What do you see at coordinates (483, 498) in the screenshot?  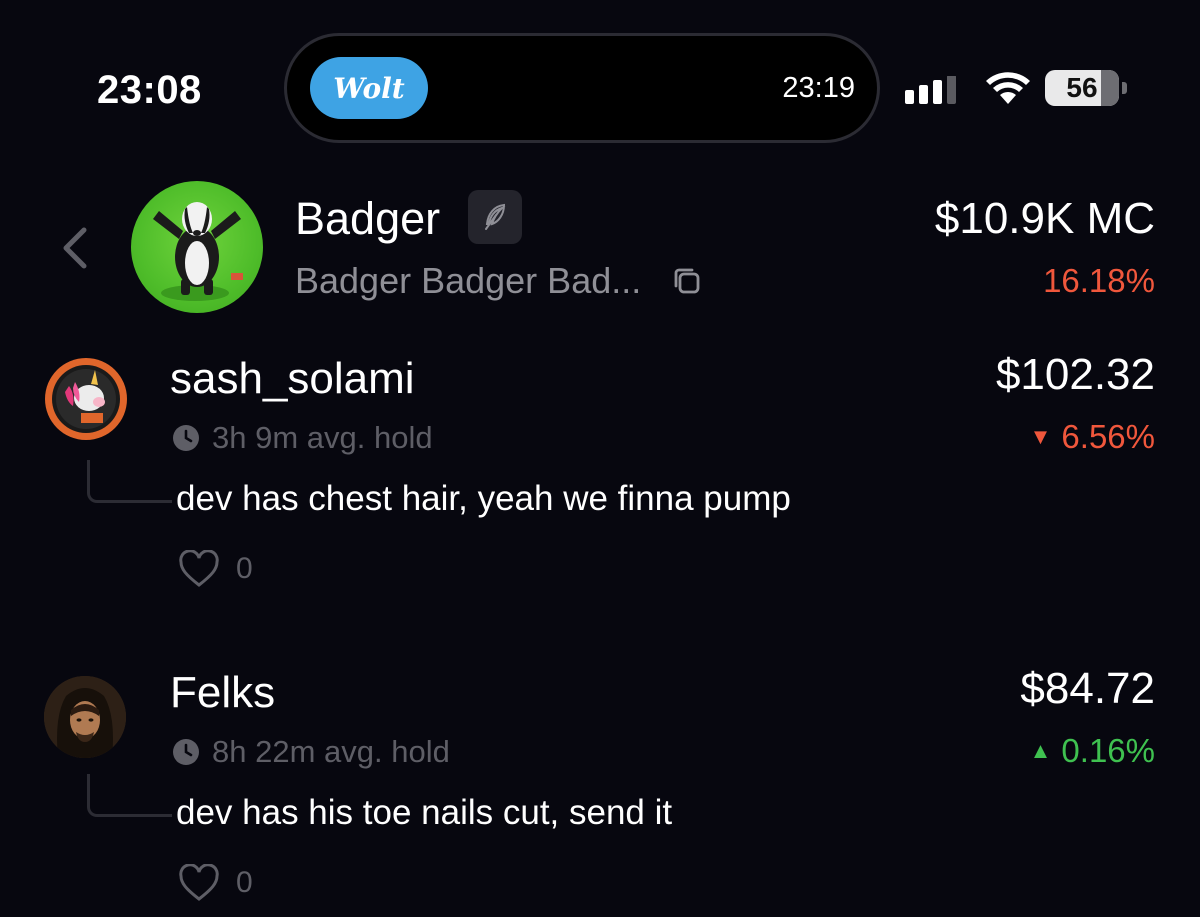 I see `comment-text: dev has chest hair, yeah we finna pump` at bounding box center [483, 498].